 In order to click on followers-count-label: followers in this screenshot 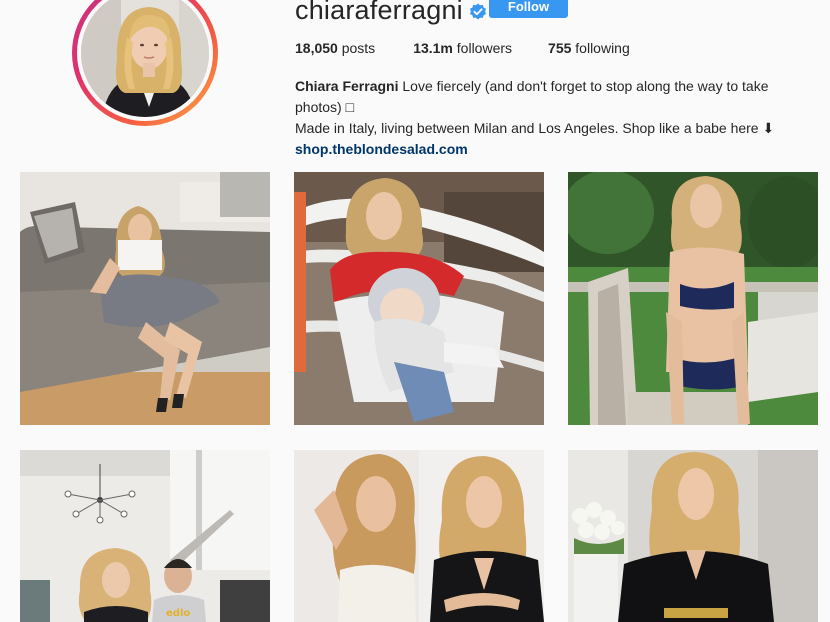, I will do `click(484, 48)`.